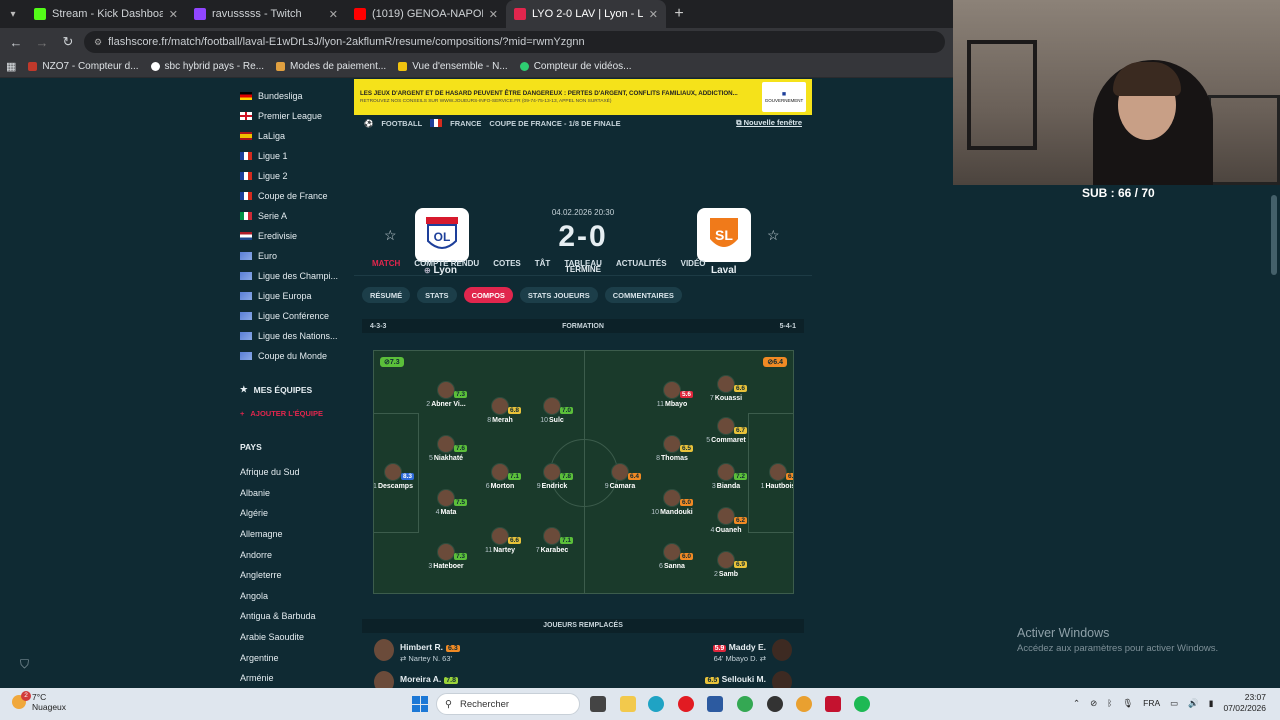  What do you see at coordinates (862, 704) in the screenshot?
I see `spotify-icon` at bounding box center [862, 704].